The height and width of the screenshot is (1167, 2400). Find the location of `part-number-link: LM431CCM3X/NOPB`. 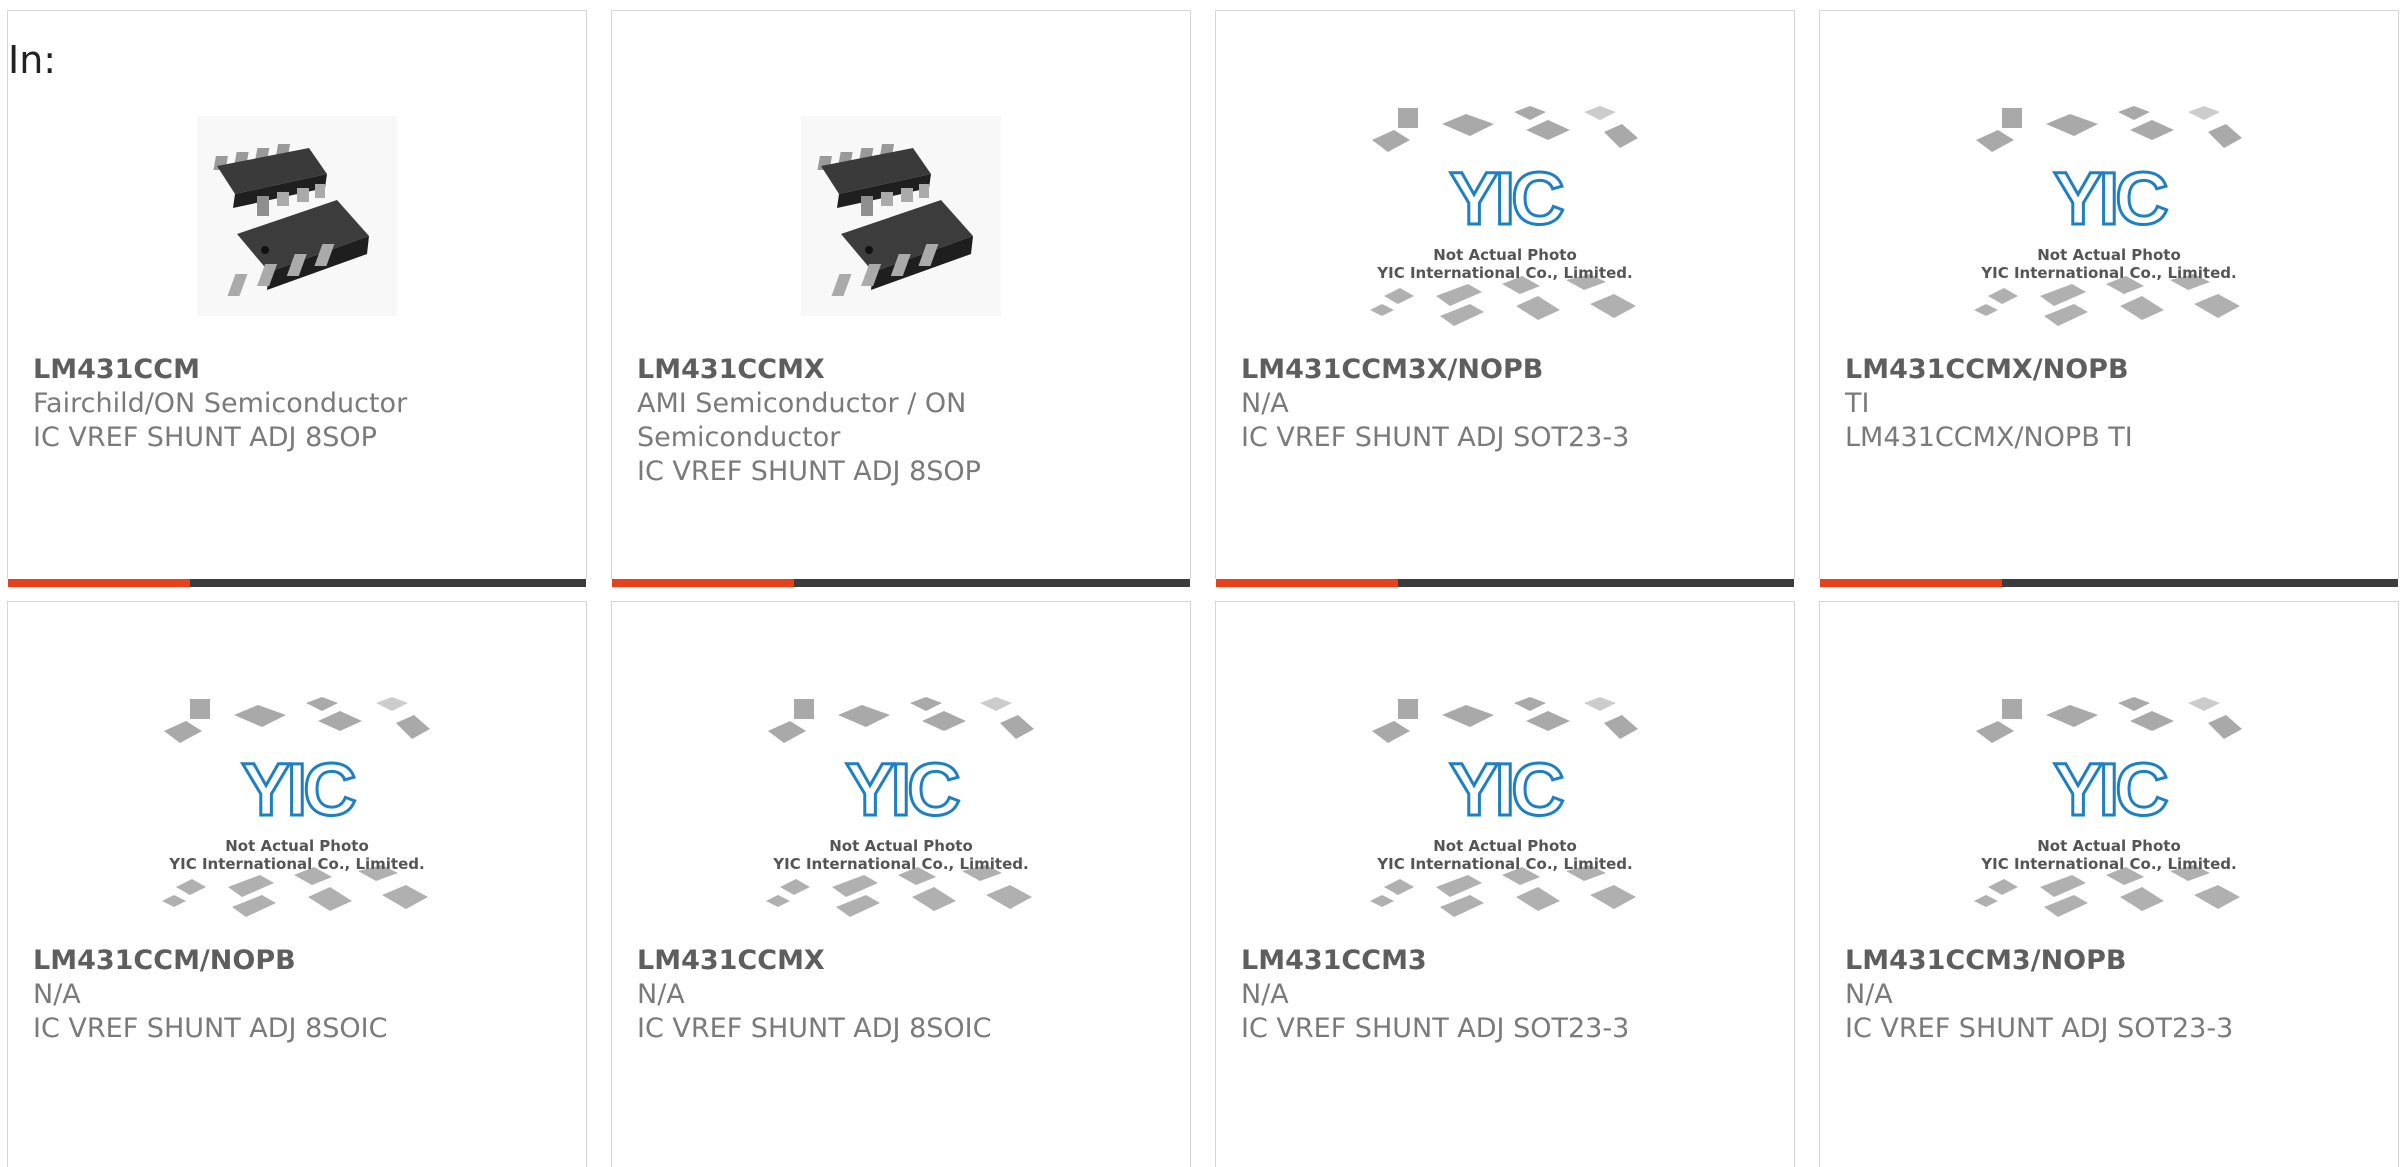

part-number-link: LM431CCM3X/NOPB is located at coordinates (1507, 370).